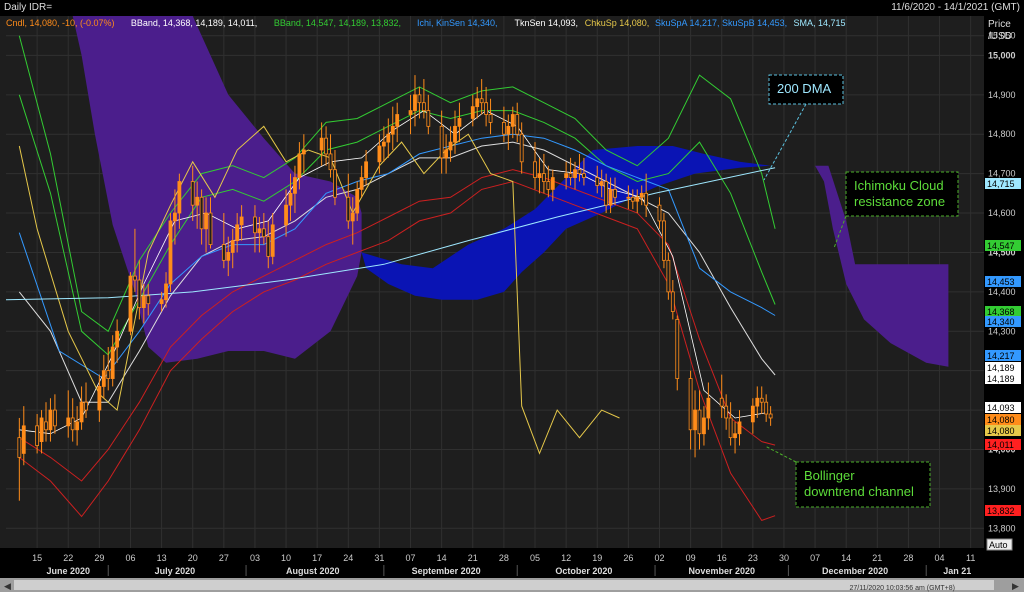  I want to click on x-day-label: 04, so click(940, 558).